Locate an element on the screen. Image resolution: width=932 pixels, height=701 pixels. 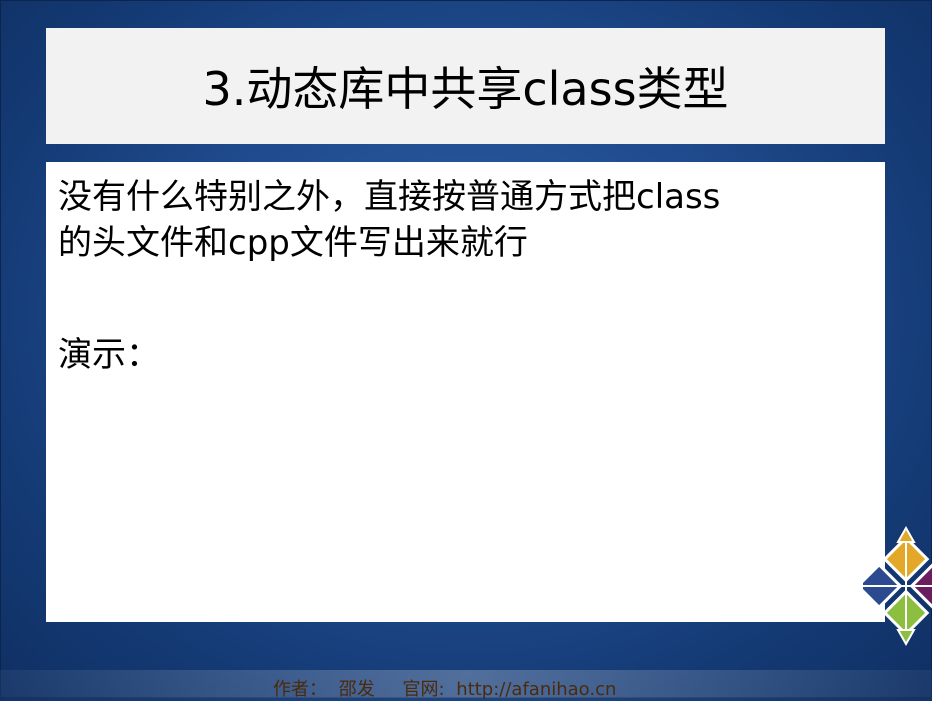
body-line-2: 的头文件和cpp文件写出来就行 is located at coordinates (293, 243).